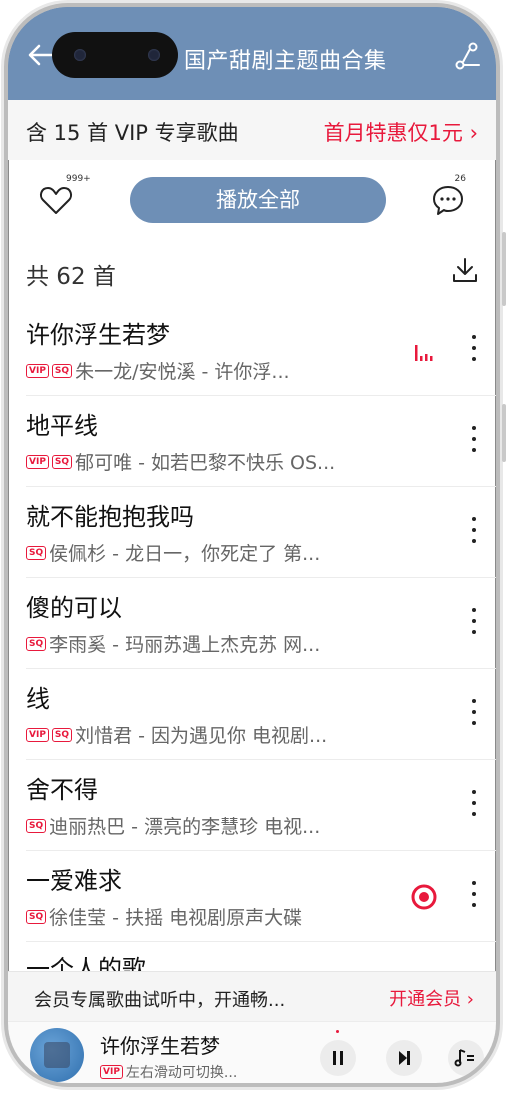 This screenshot has width=506, height=1093. What do you see at coordinates (337, 1031) in the screenshot?
I see `progress-indicator` at bounding box center [337, 1031].